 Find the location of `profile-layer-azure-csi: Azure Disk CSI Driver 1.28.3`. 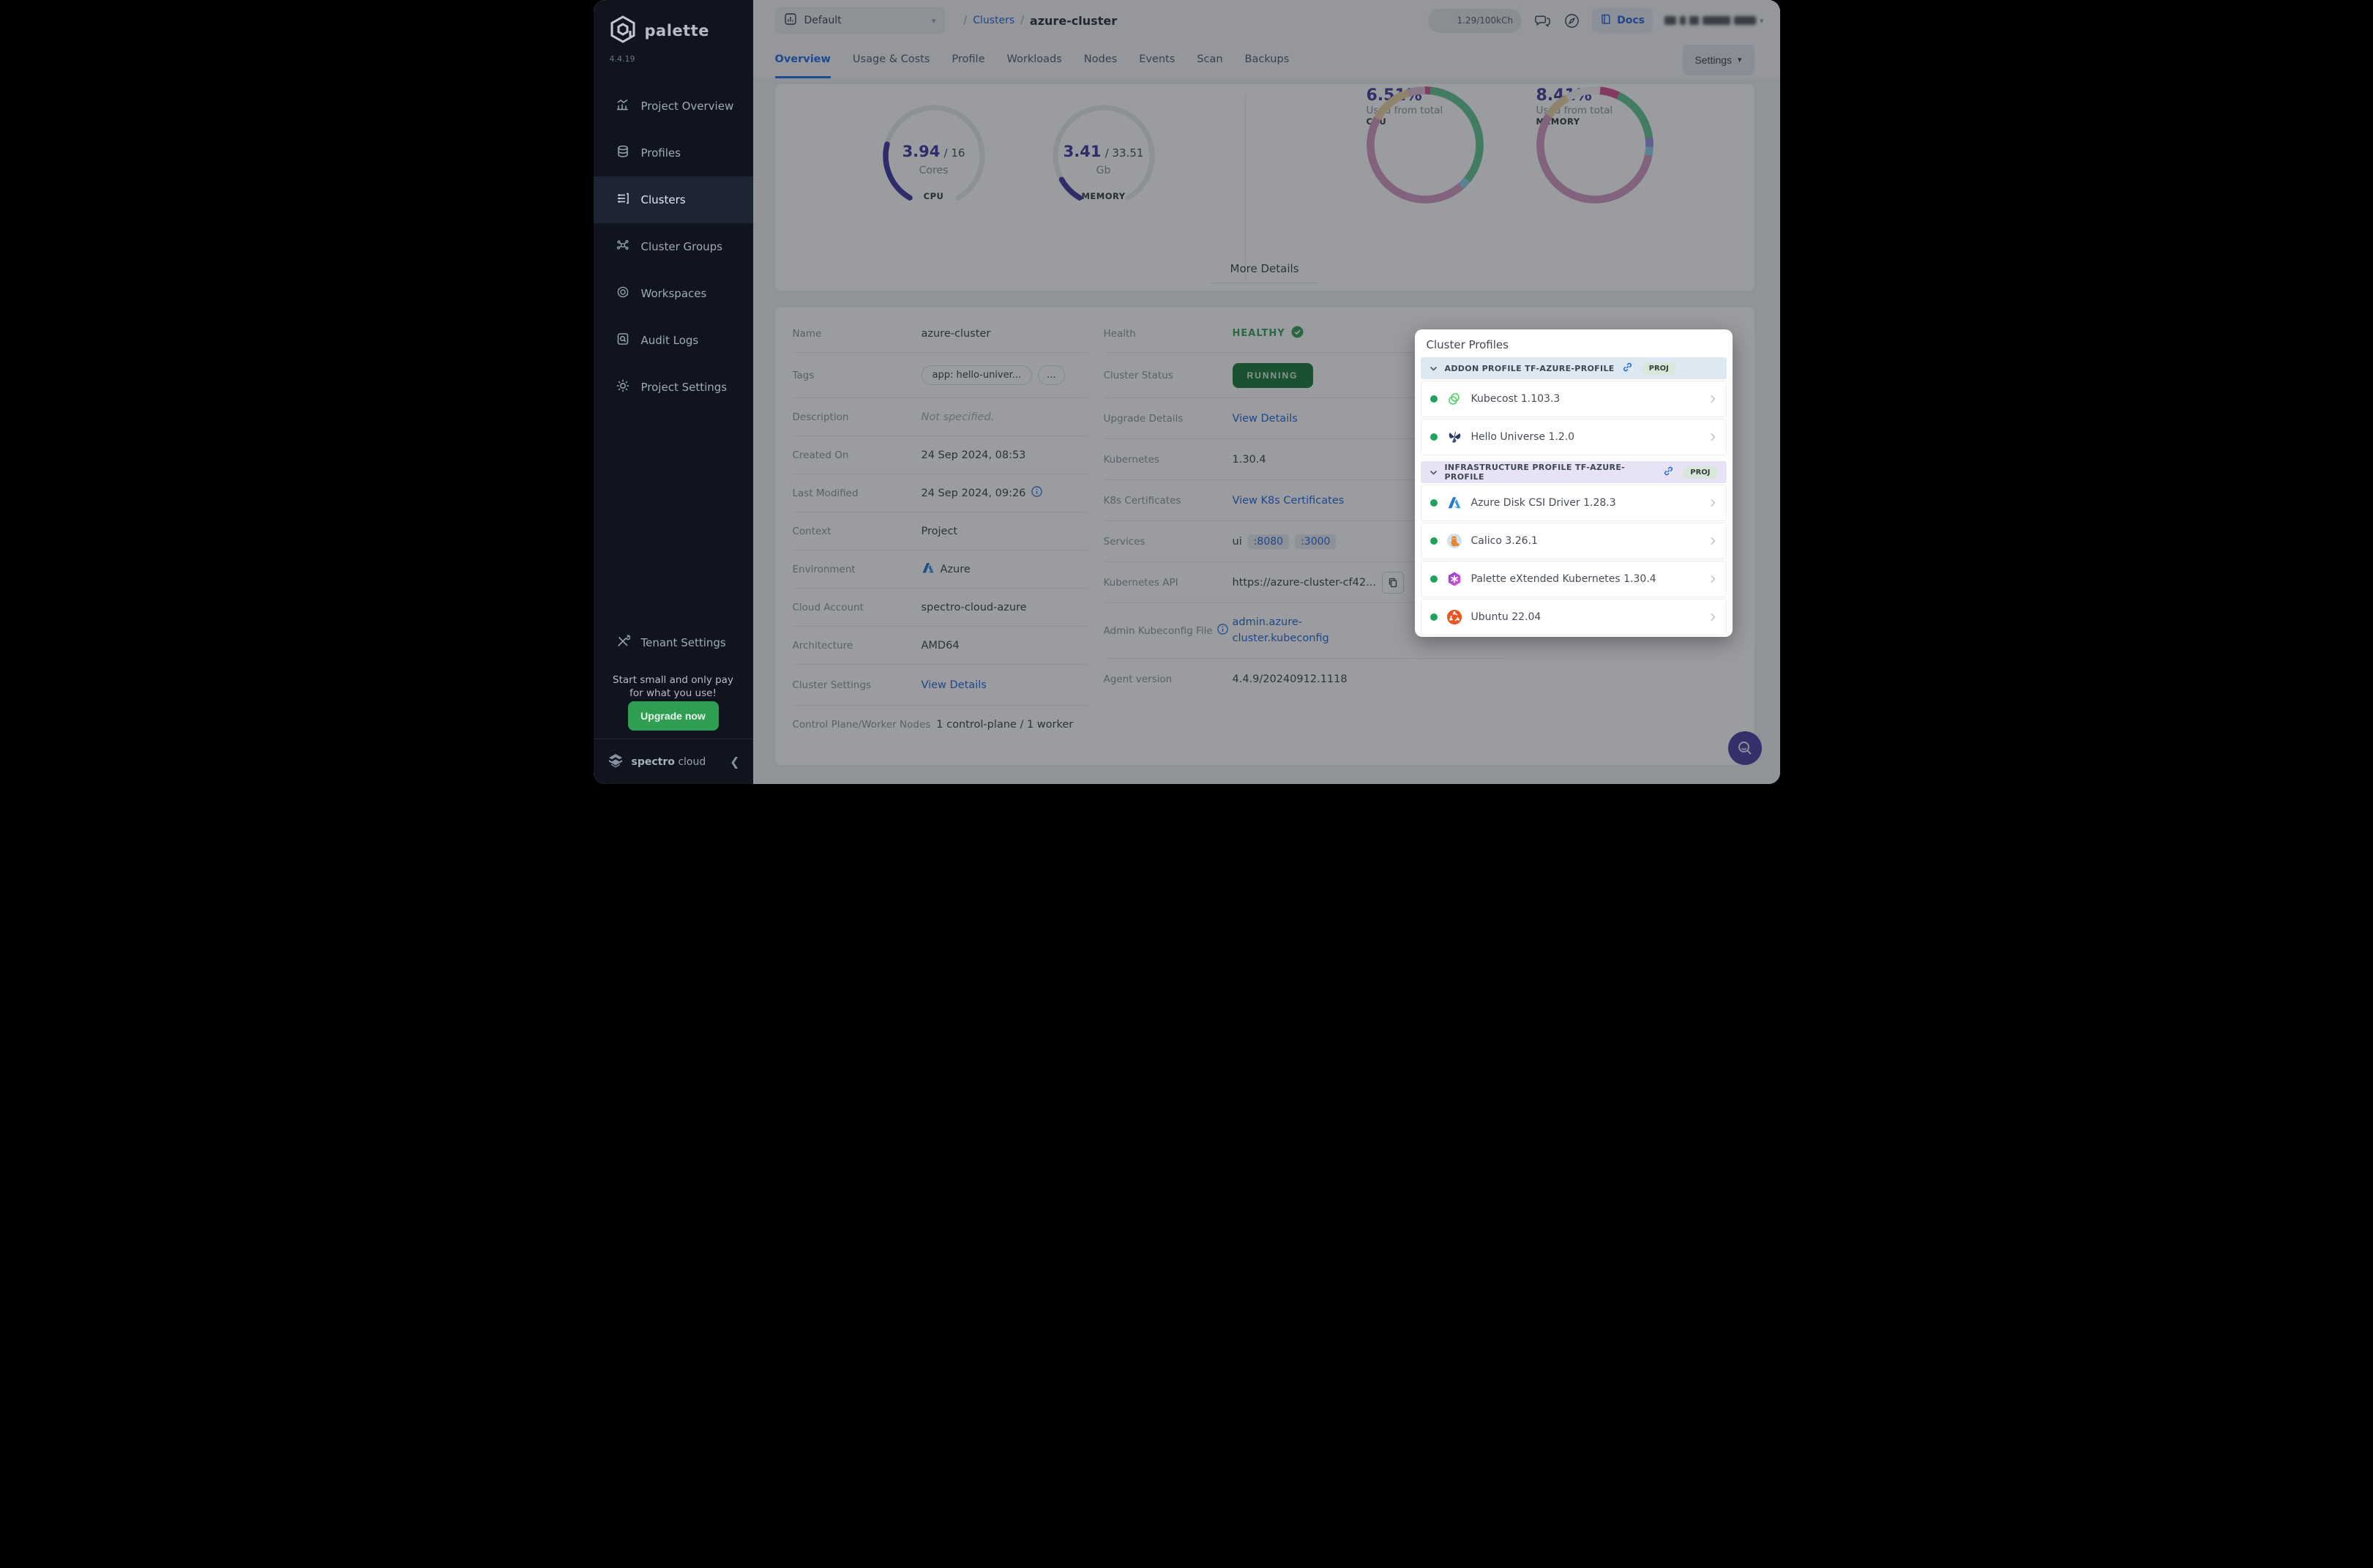

profile-layer-azure-csi: Azure Disk CSI Driver 1.28.3 is located at coordinates (1573, 503).